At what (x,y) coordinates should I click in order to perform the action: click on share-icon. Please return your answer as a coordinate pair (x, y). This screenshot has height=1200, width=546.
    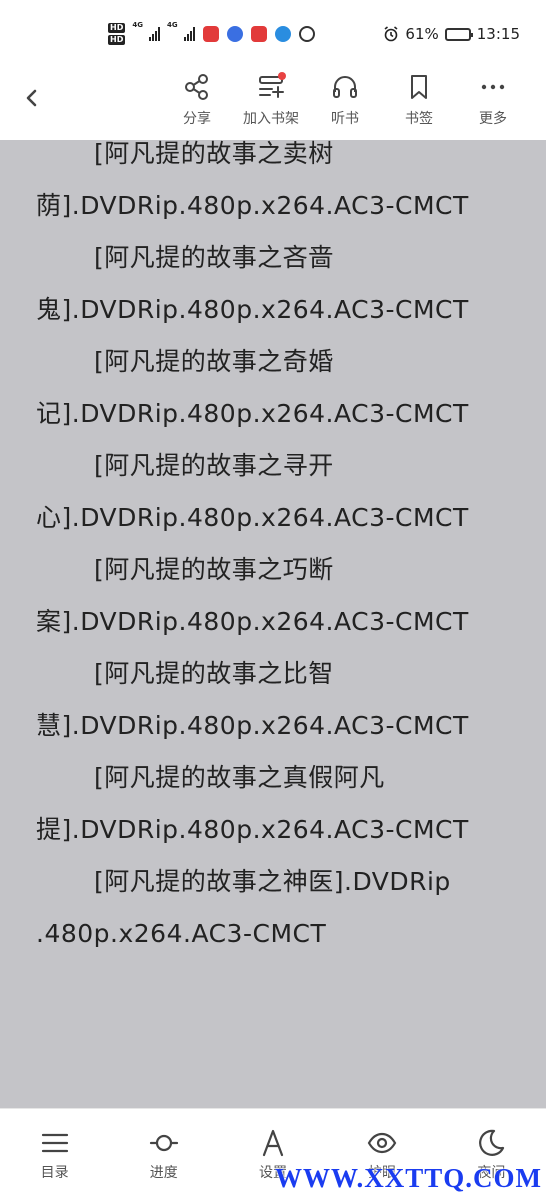
    Looking at the image, I should click on (196, 87).